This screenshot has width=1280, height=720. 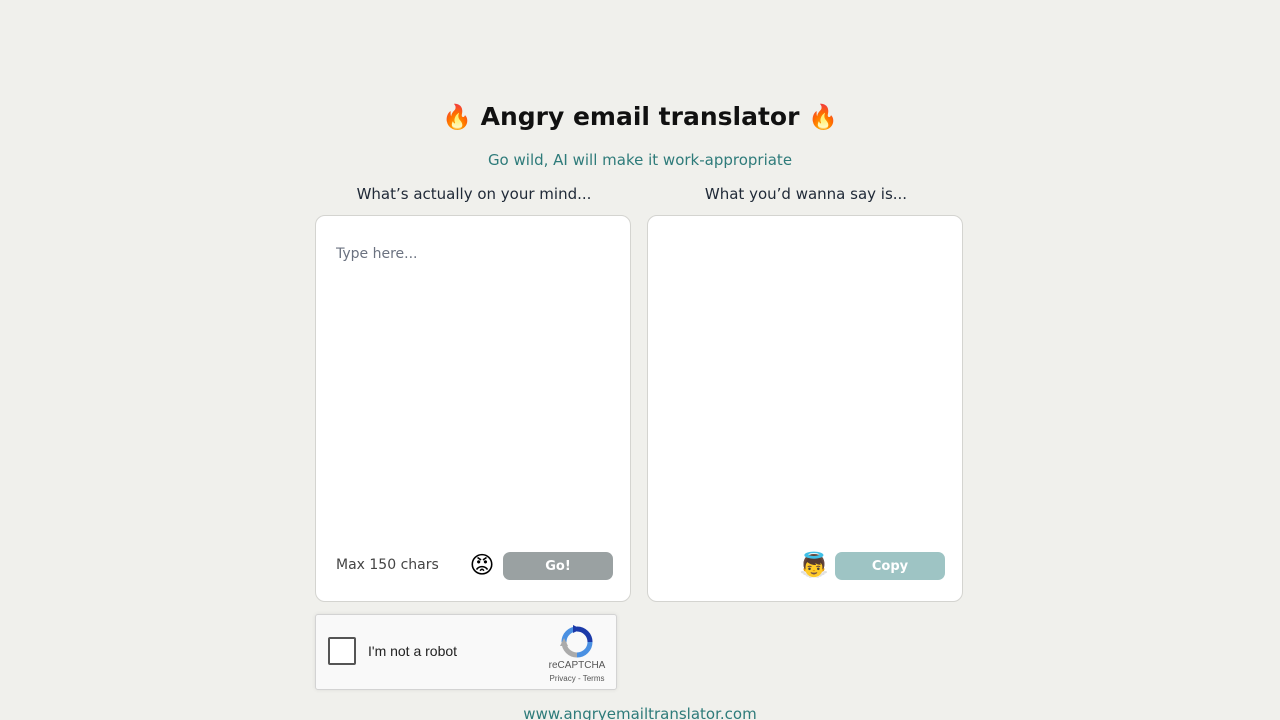 What do you see at coordinates (890, 566) in the screenshot?
I see `copy-button: Copy` at bounding box center [890, 566].